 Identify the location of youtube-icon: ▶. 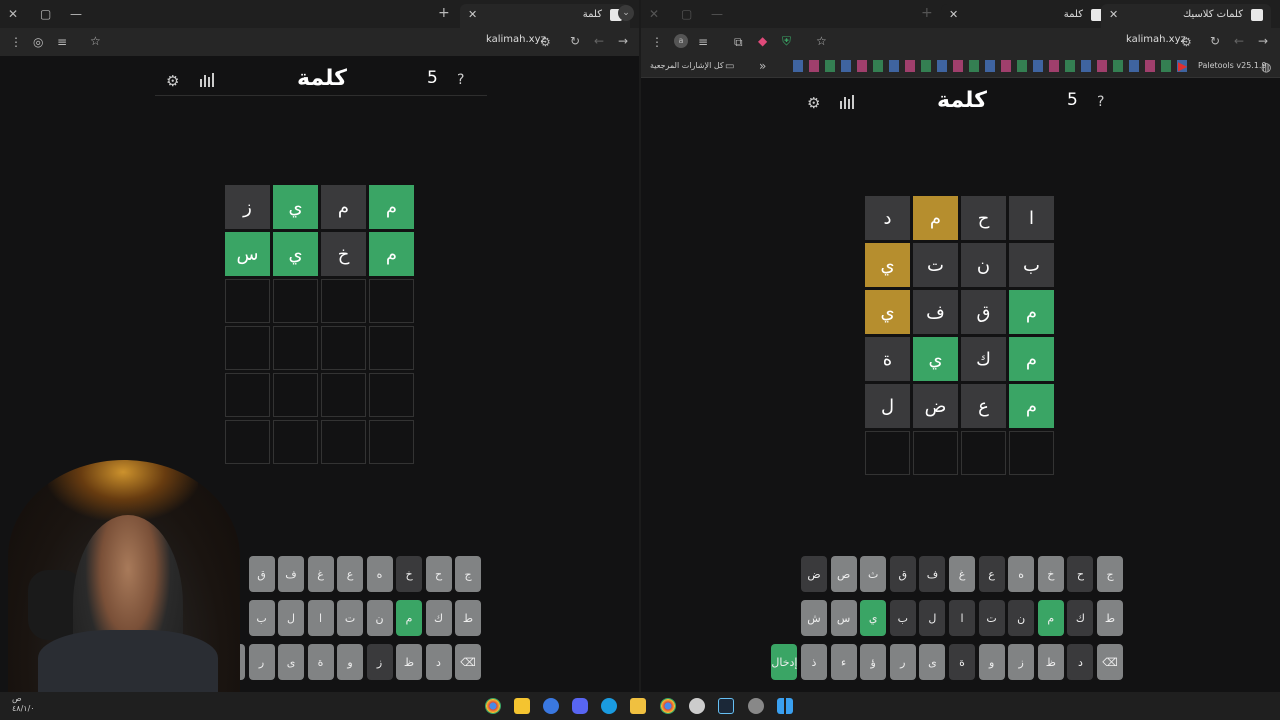
(1182, 66).